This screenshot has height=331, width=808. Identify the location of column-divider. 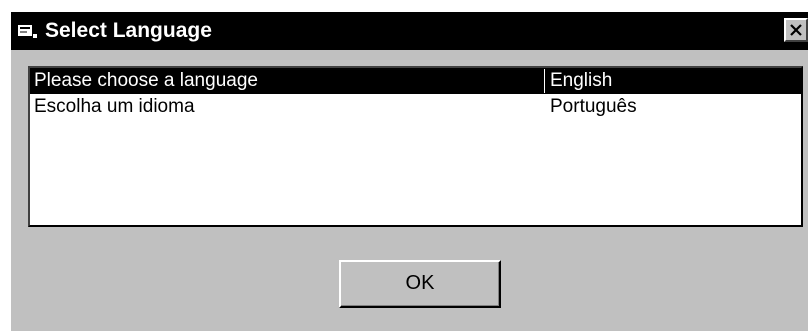
(544, 81).